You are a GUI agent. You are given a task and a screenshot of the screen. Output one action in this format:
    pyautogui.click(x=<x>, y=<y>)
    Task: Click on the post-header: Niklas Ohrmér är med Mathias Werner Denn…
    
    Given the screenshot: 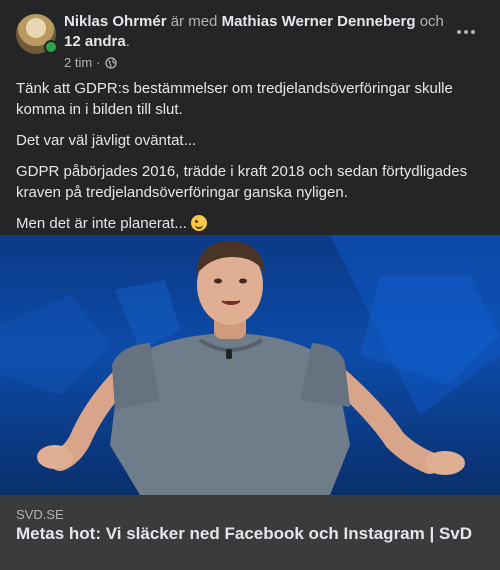 What is the action you would take?
    pyautogui.click(x=250, y=38)
    